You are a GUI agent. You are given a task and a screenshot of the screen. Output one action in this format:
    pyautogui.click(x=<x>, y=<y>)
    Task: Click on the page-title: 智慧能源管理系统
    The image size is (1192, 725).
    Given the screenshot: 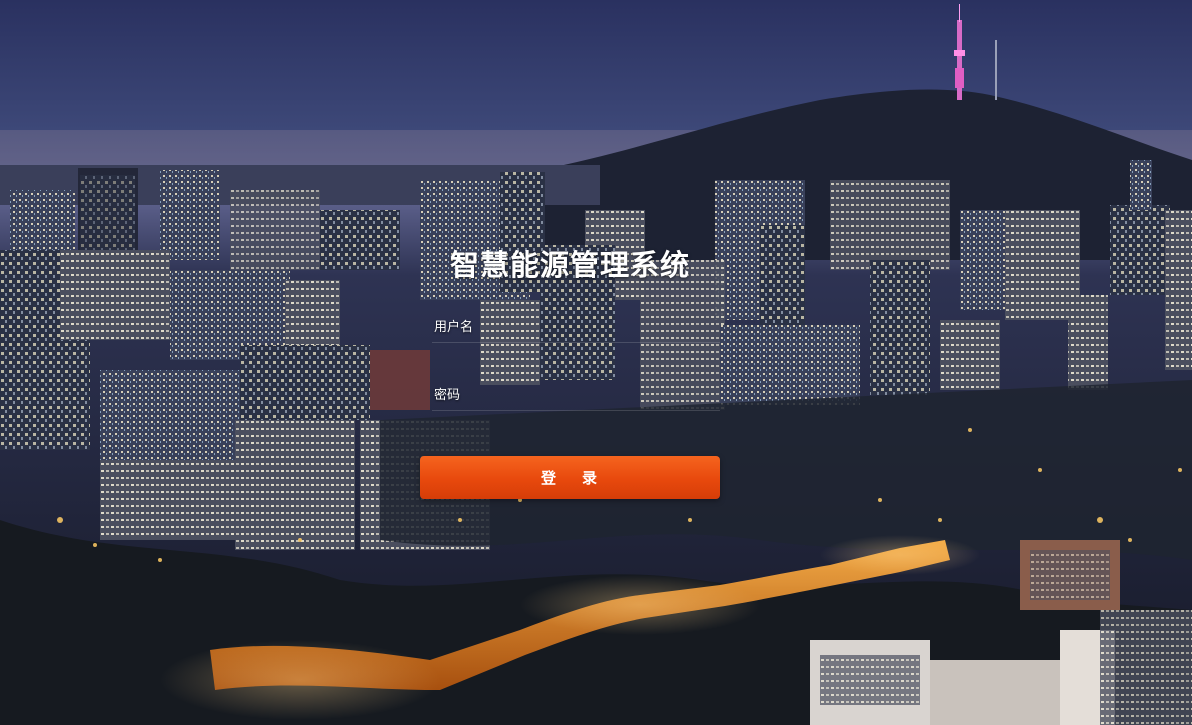 What is the action you would take?
    pyautogui.click(x=569, y=265)
    